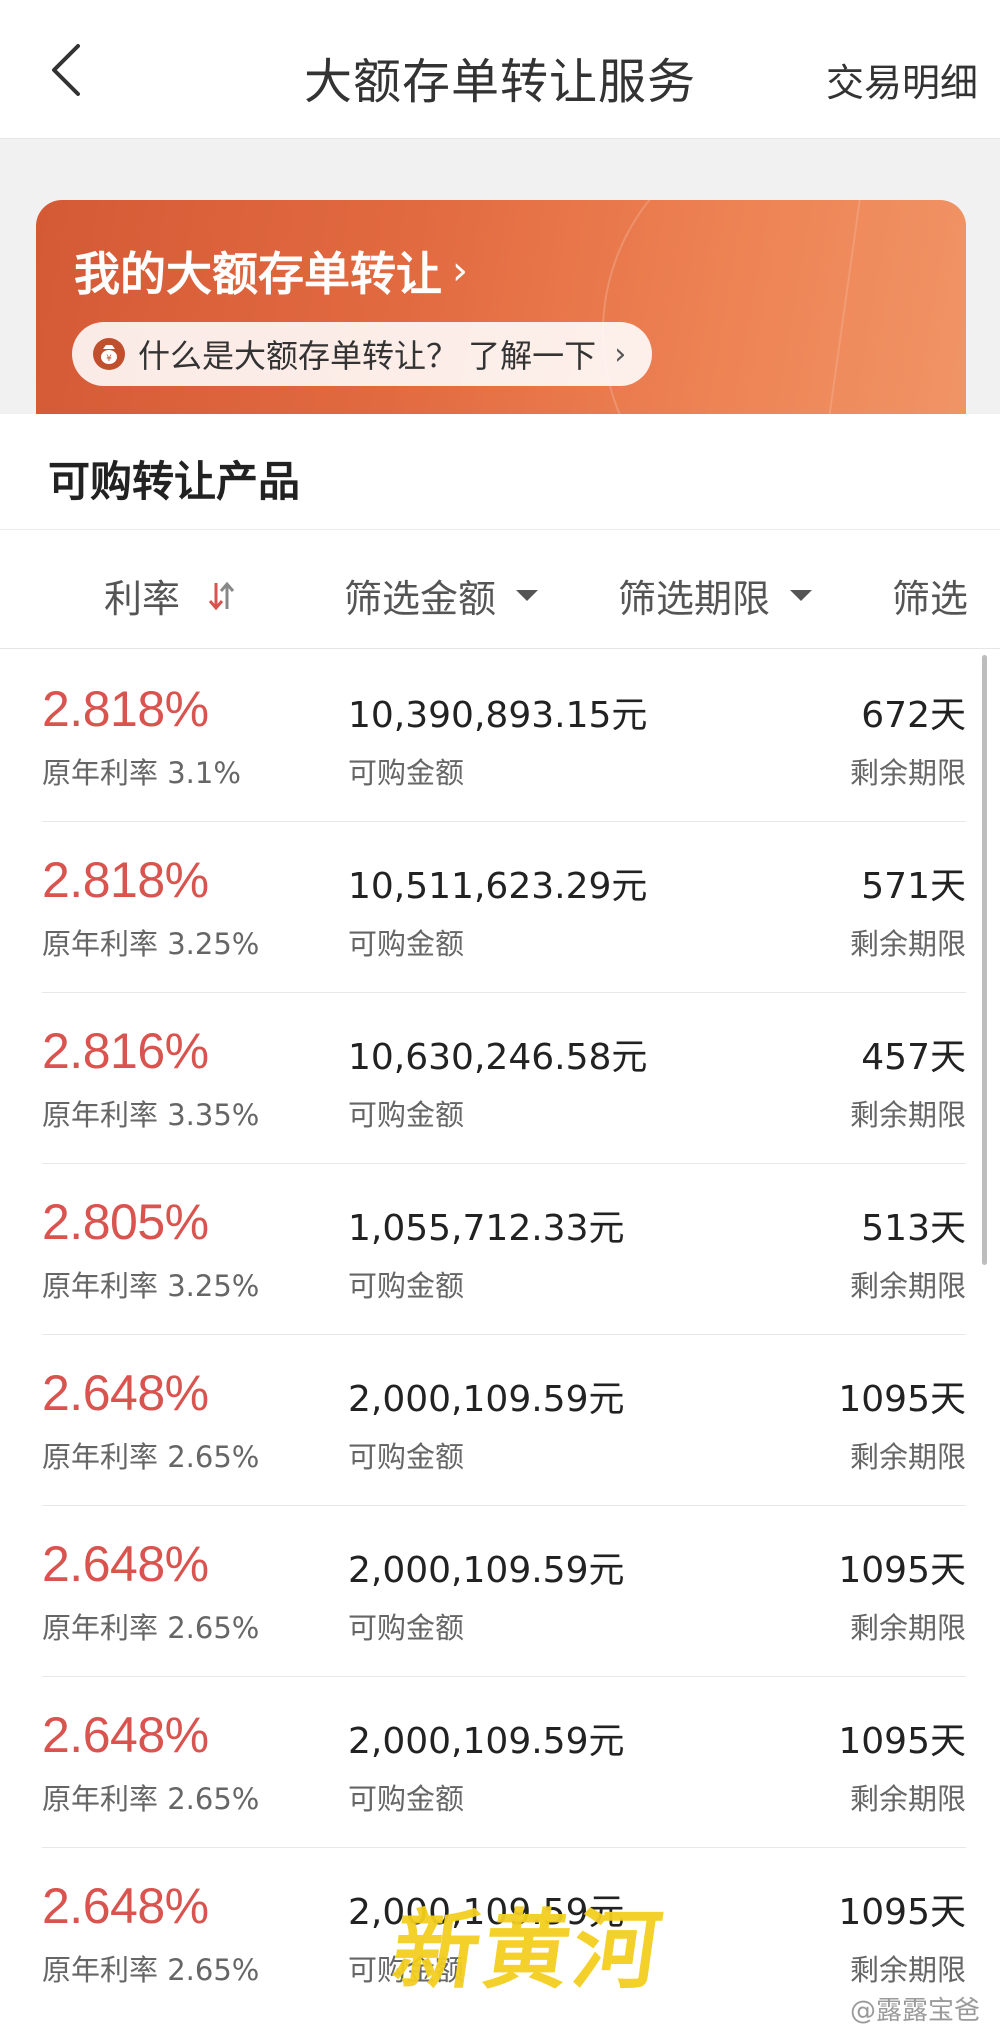  I want to click on learn-more-text: 什么是大额存单转让？ 了解一下, so click(367, 356).